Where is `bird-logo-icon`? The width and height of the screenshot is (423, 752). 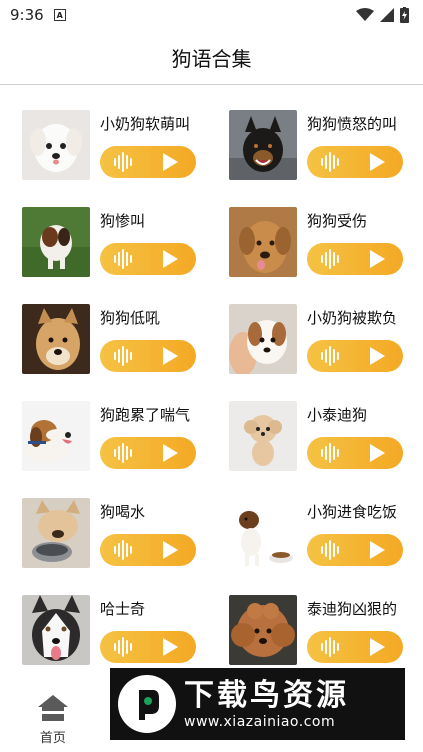 bird-logo-icon is located at coordinates (147, 704).